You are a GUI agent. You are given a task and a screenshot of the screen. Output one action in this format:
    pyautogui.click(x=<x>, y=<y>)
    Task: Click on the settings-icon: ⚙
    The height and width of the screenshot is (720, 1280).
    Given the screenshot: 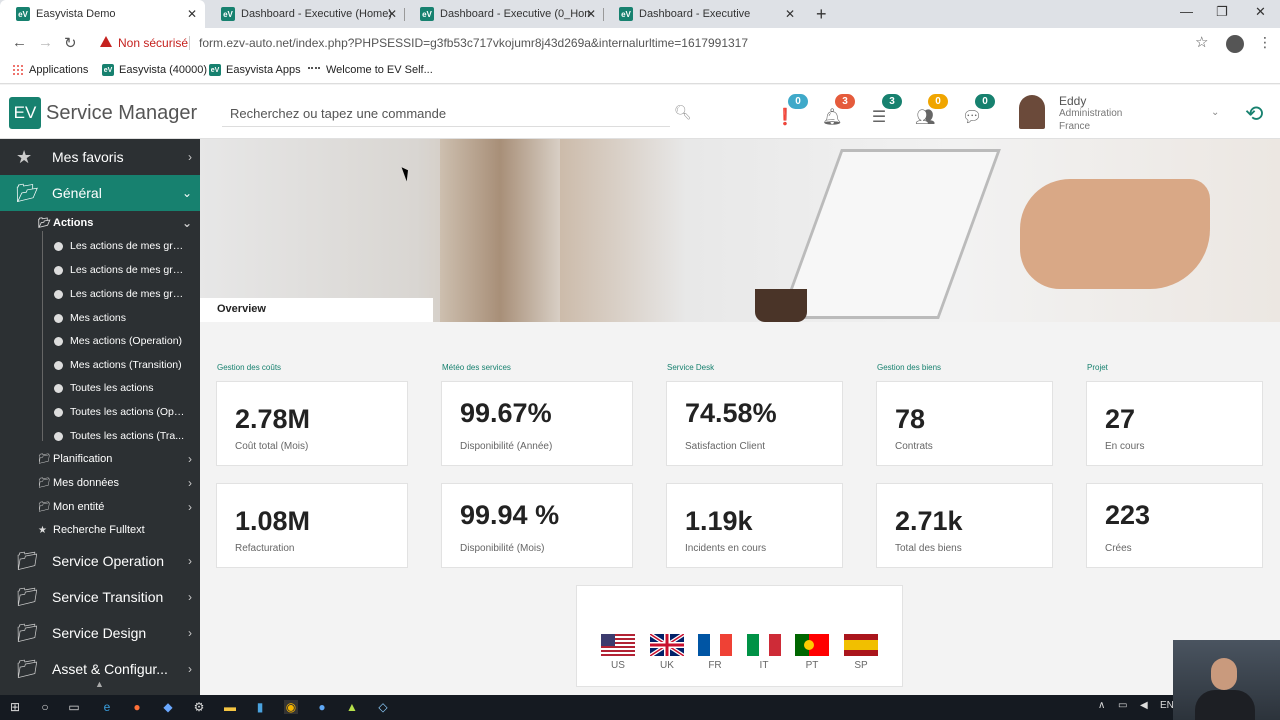 What is the action you would take?
    pyautogui.click(x=199, y=707)
    